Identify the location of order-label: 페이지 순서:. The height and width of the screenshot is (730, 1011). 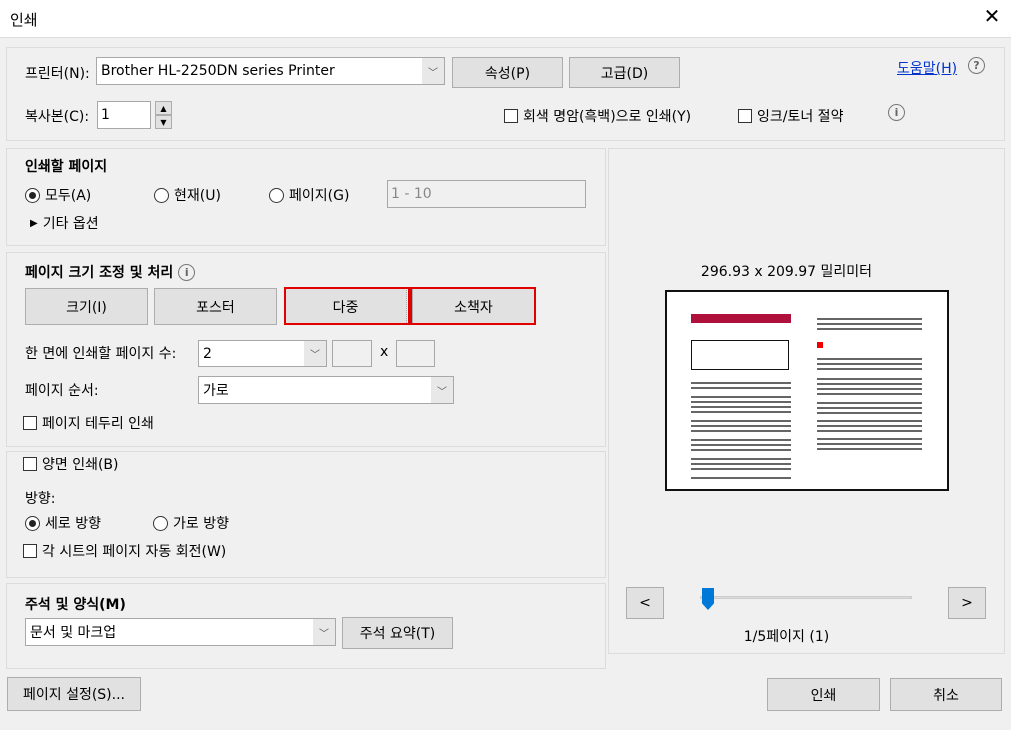
(62, 391).